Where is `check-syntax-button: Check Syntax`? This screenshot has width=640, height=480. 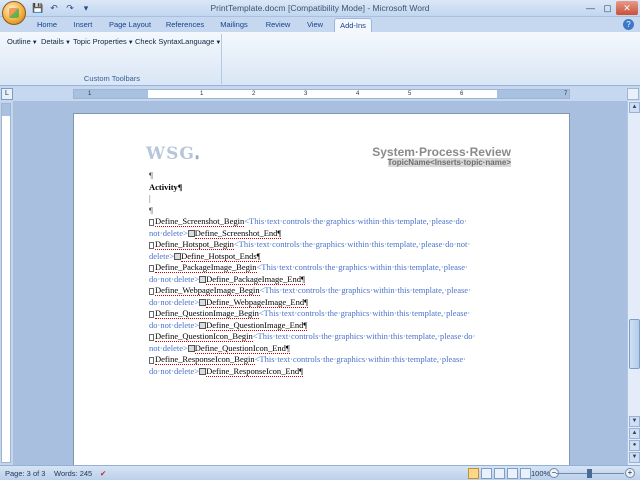
check-syntax-button: Check Syntax is located at coordinates (158, 41).